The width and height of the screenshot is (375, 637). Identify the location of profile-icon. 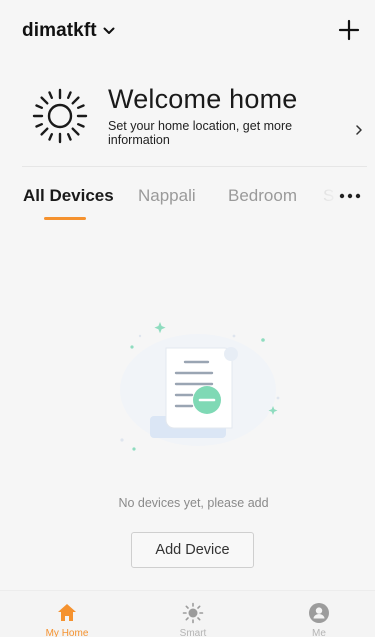
(319, 613).